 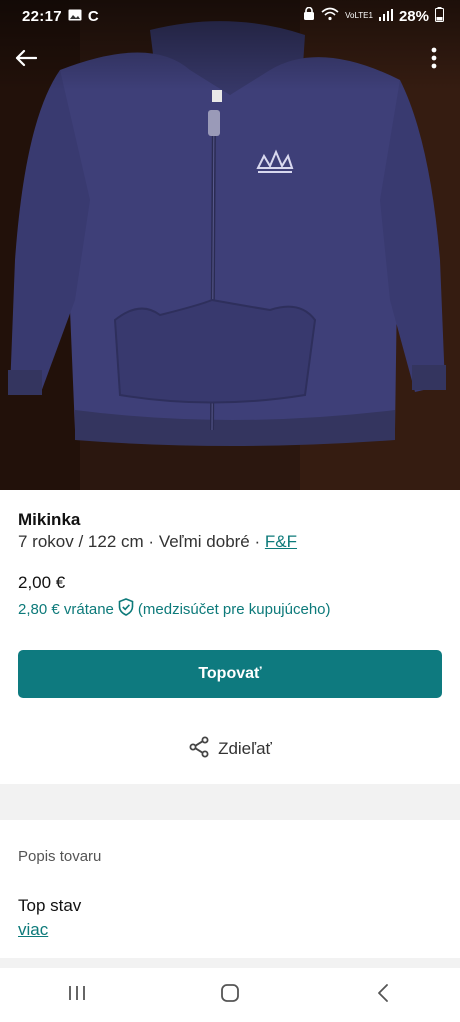 I want to click on recent-apps-icon, so click(x=77, y=995).